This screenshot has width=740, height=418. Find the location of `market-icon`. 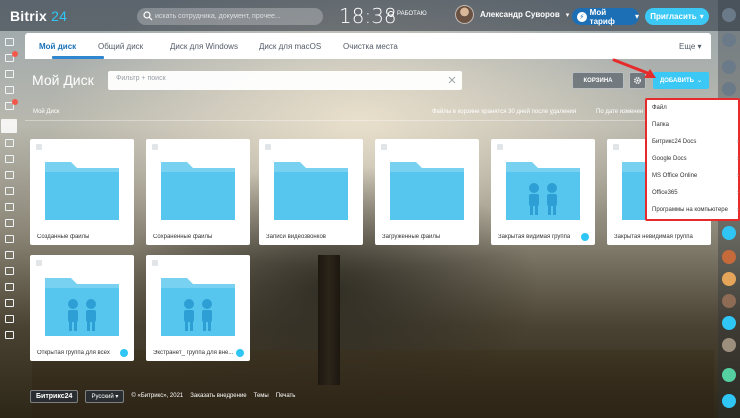

market-icon is located at coordinates (9, 287).